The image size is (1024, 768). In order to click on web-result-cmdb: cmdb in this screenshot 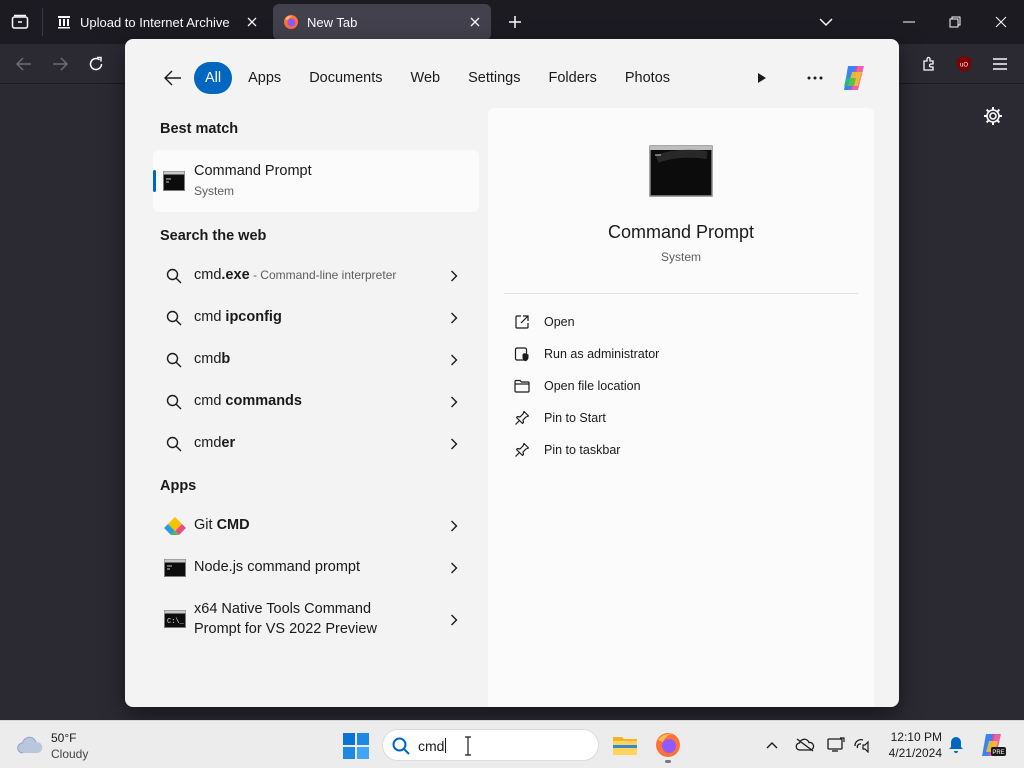, I will do `click(316, 360)`.